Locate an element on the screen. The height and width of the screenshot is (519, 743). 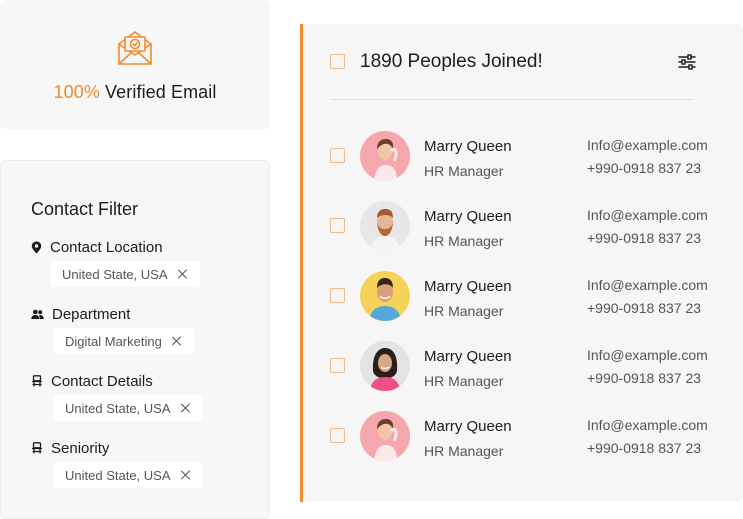
sliders-icon is located at coordinates (687, 62).